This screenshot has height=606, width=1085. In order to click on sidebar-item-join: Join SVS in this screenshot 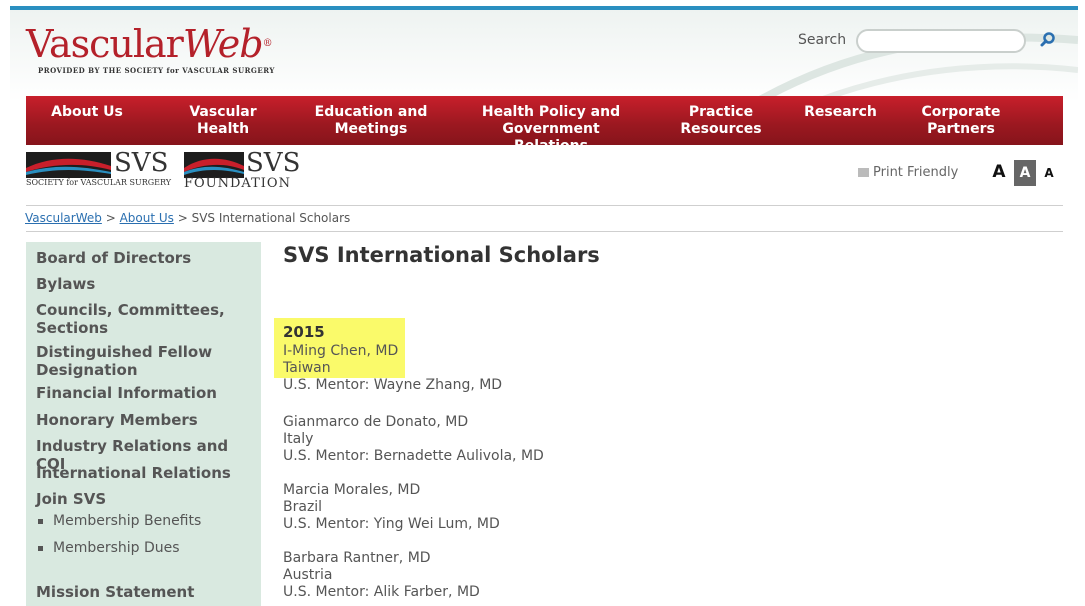, I will do `click(71, 499)`.